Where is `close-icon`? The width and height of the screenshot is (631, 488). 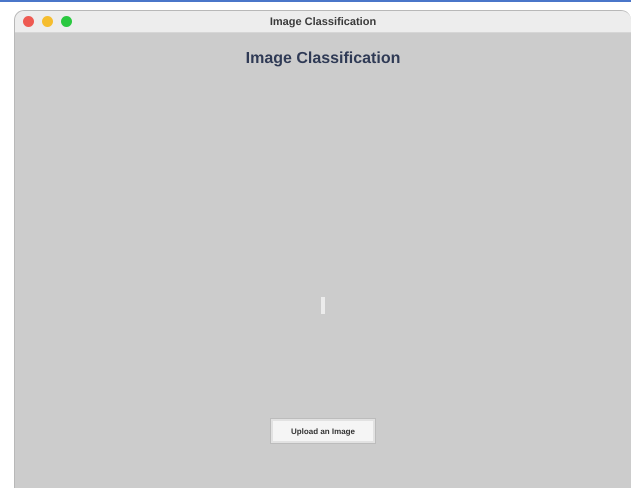 close-icon is located at coordinates (28, 21).